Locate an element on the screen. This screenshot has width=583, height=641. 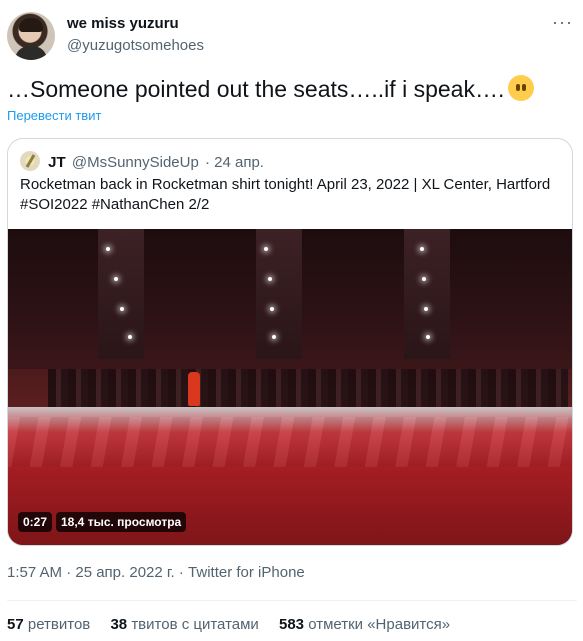
divider is located at coordinates (292, 600).